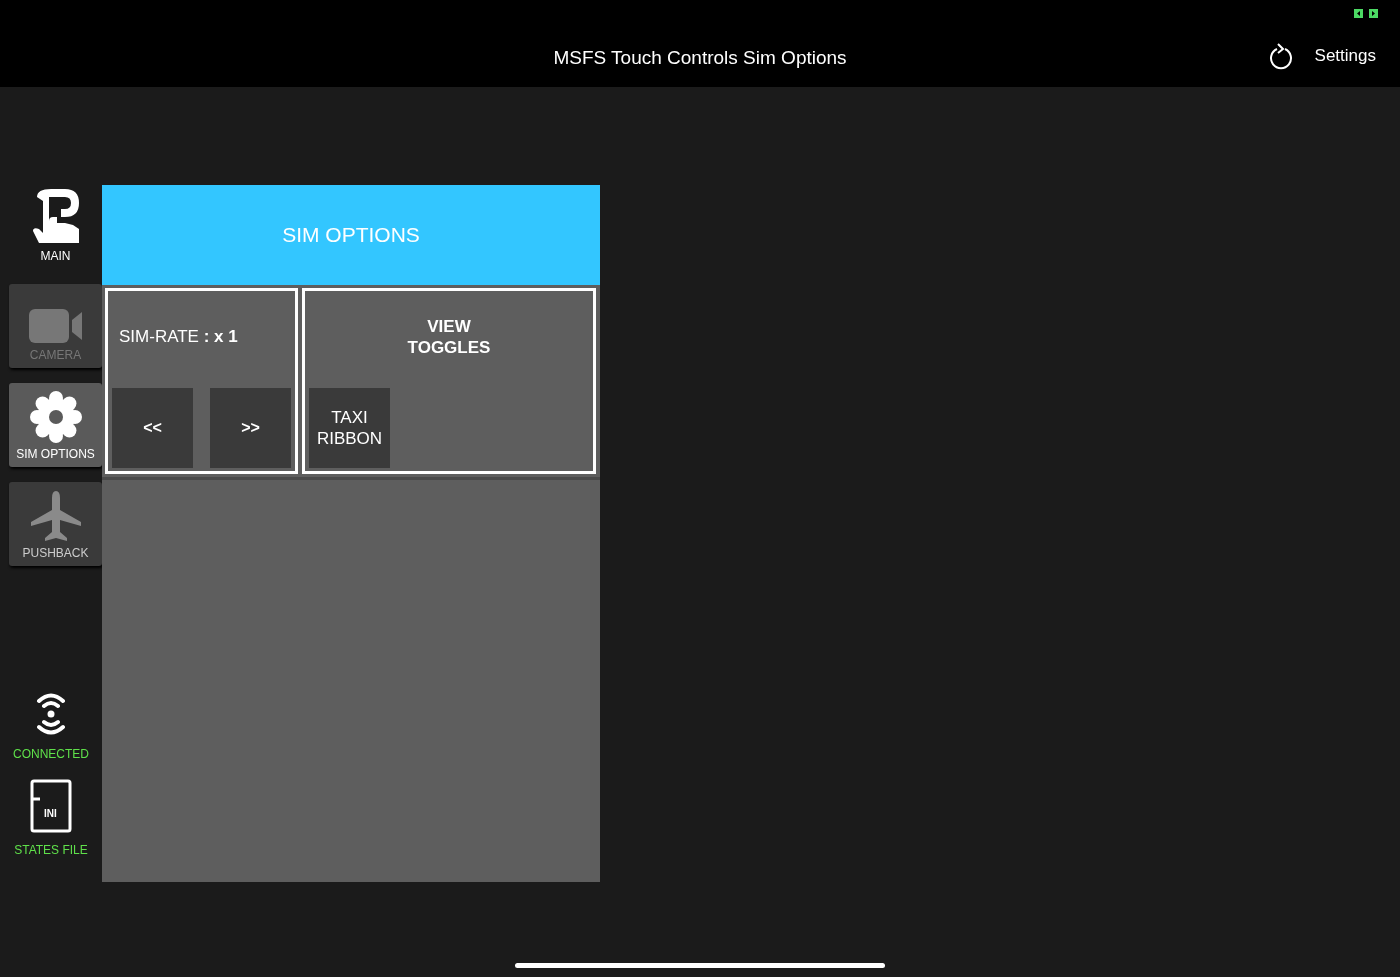  What do you see at coordinates (51, 714) in the screenshot?
I see `wireless-signal-icon` at bounding box center [51, 714].